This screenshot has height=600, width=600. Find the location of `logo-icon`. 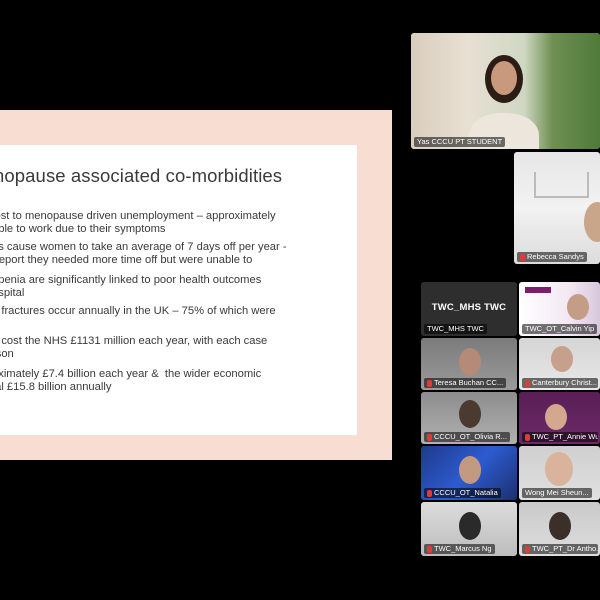

logo-icon is located at coordinates (538, 290).